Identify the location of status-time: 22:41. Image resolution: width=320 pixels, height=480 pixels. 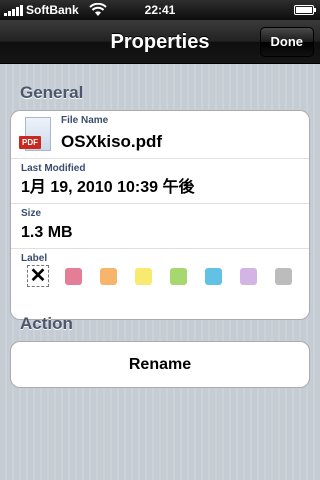
(160, 10).